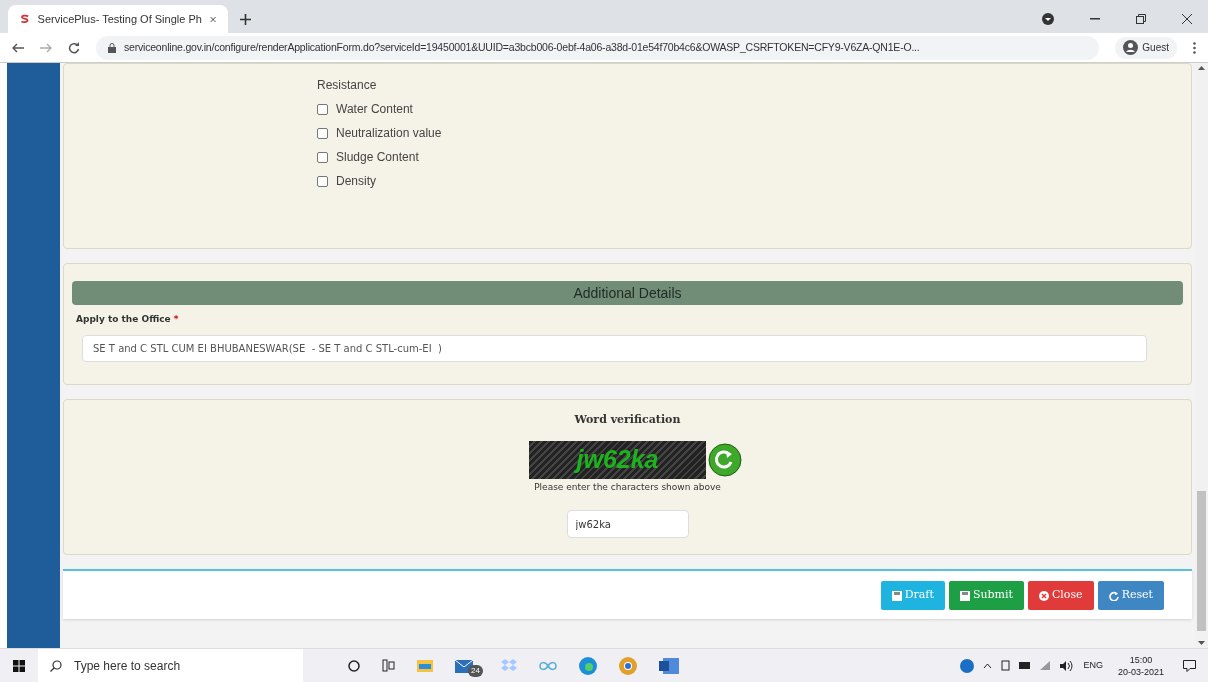  I want to click on option-label: Sludge Content, so click(377, 157).